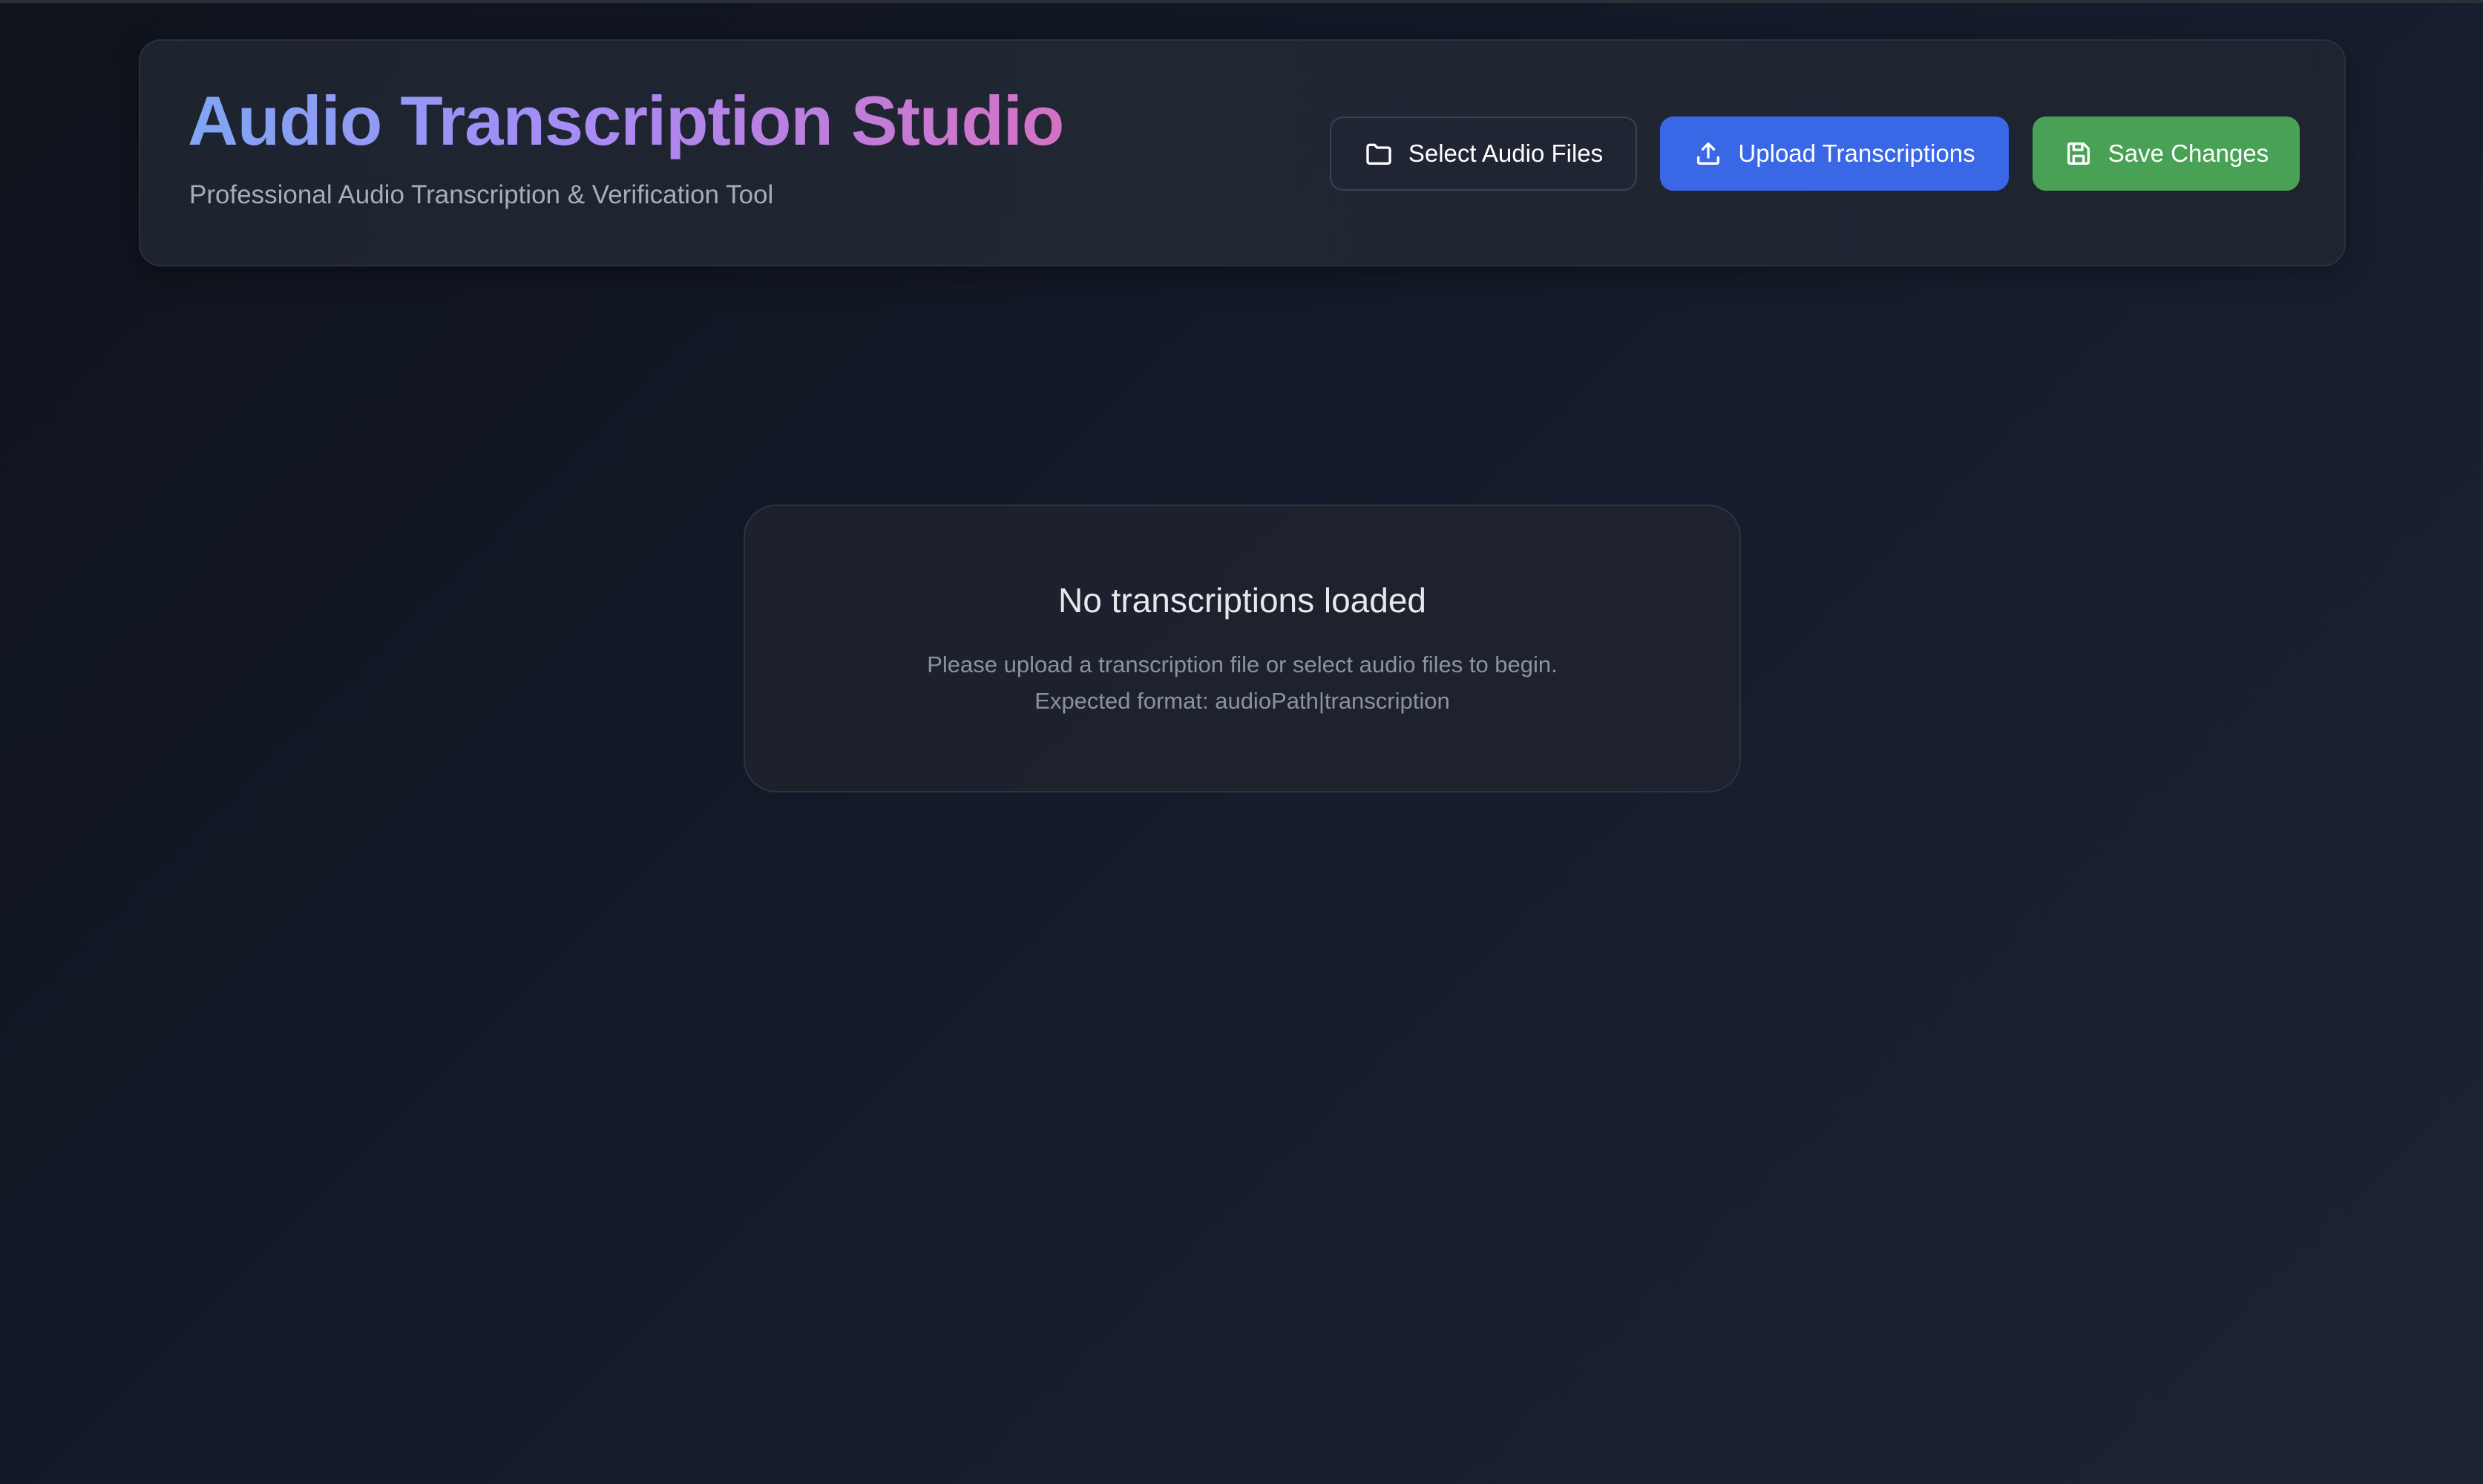 The height and width of the screenshot is (1484, 2483). Describe the element at coordinates (2188, 153) in the screenshot. I see `save-changes-label: Save Changes` at that location.